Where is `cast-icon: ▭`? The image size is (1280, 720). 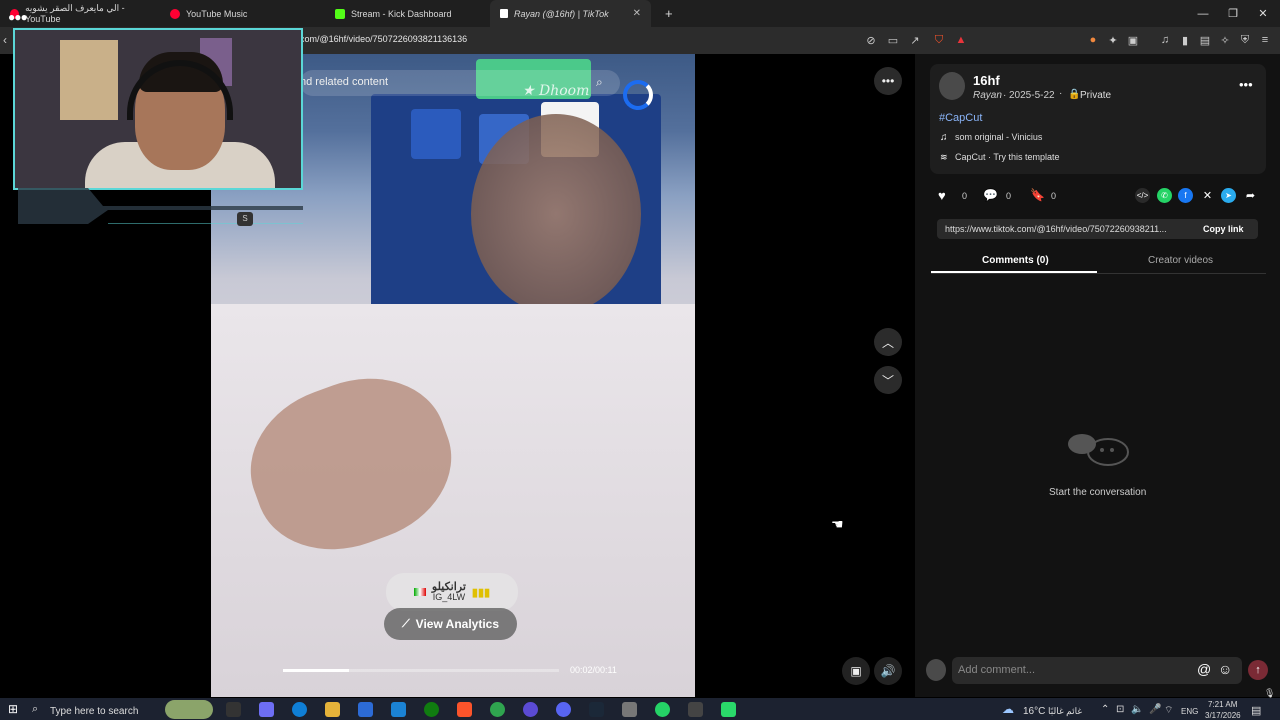
cast-icon: ▭ is located at coordinates (893, 40).